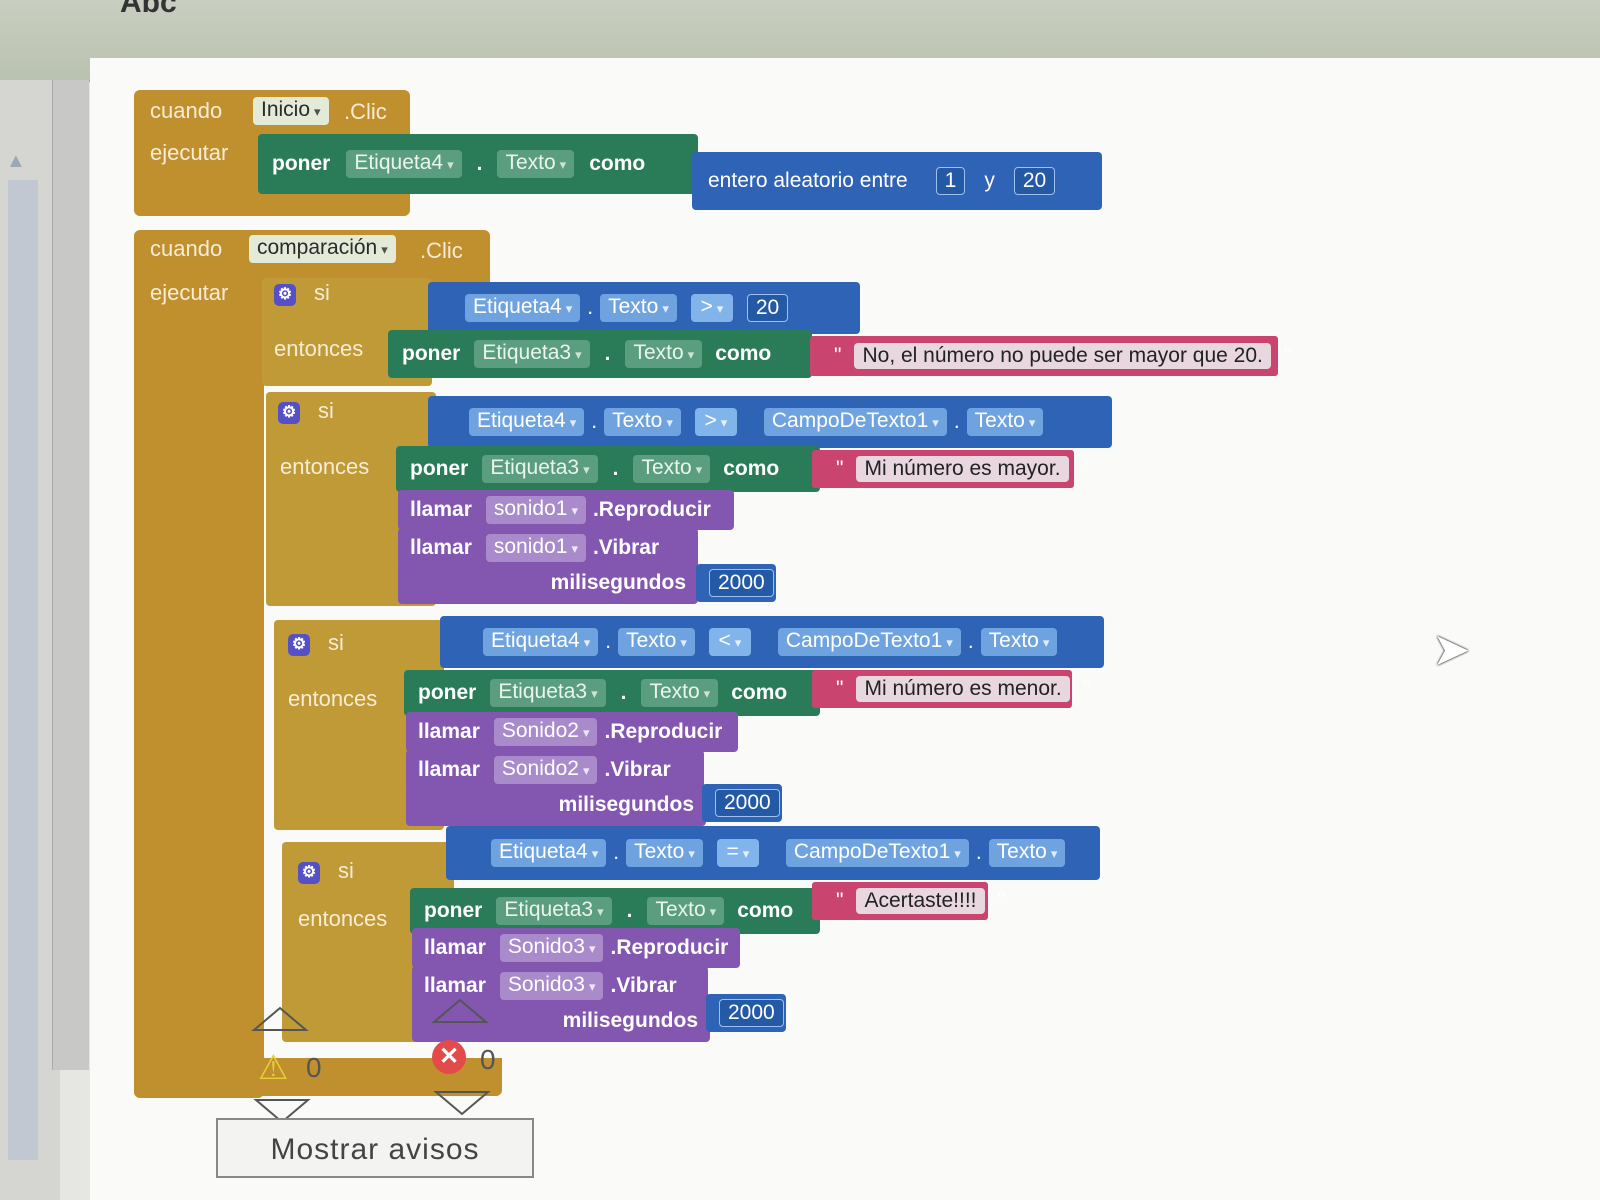  Describe the element at coordinates (962, 469) in the screenshot. I see `text-value: Mi número es mayor.` at that location.